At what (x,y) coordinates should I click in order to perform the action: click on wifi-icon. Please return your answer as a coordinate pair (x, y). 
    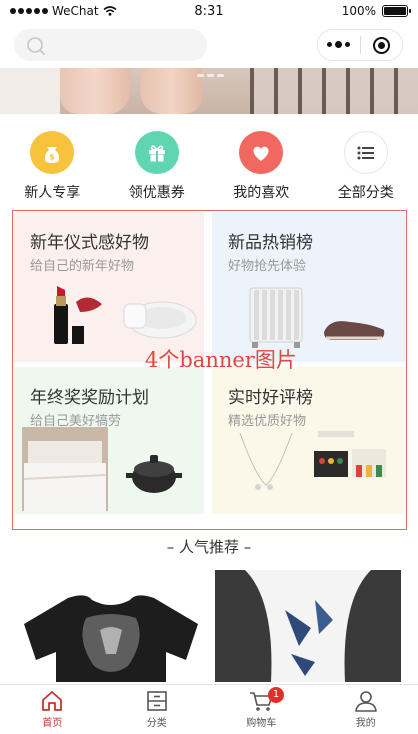
    Looking at the image, I should click on (110, 11).